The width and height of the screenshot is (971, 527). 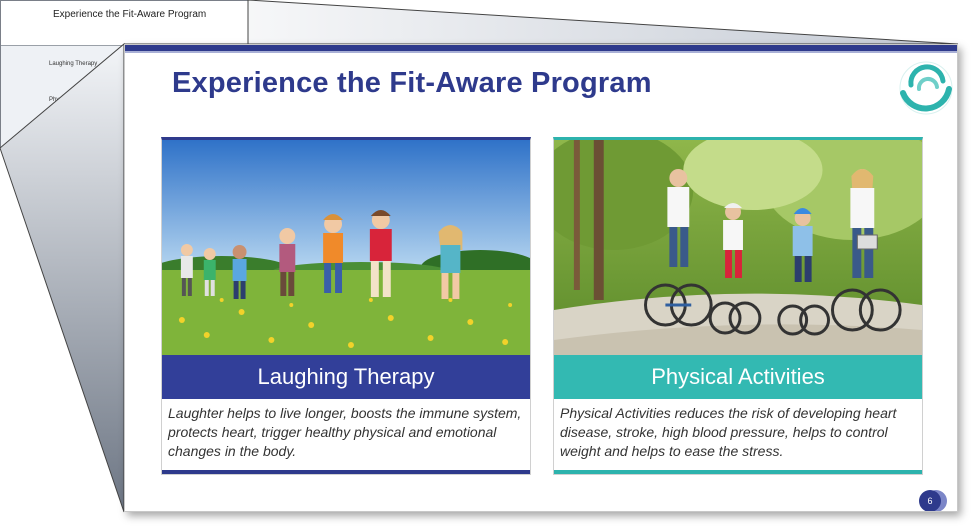 I want to click on card-heading: Laughing Therapy, so click(x=346, y=377).